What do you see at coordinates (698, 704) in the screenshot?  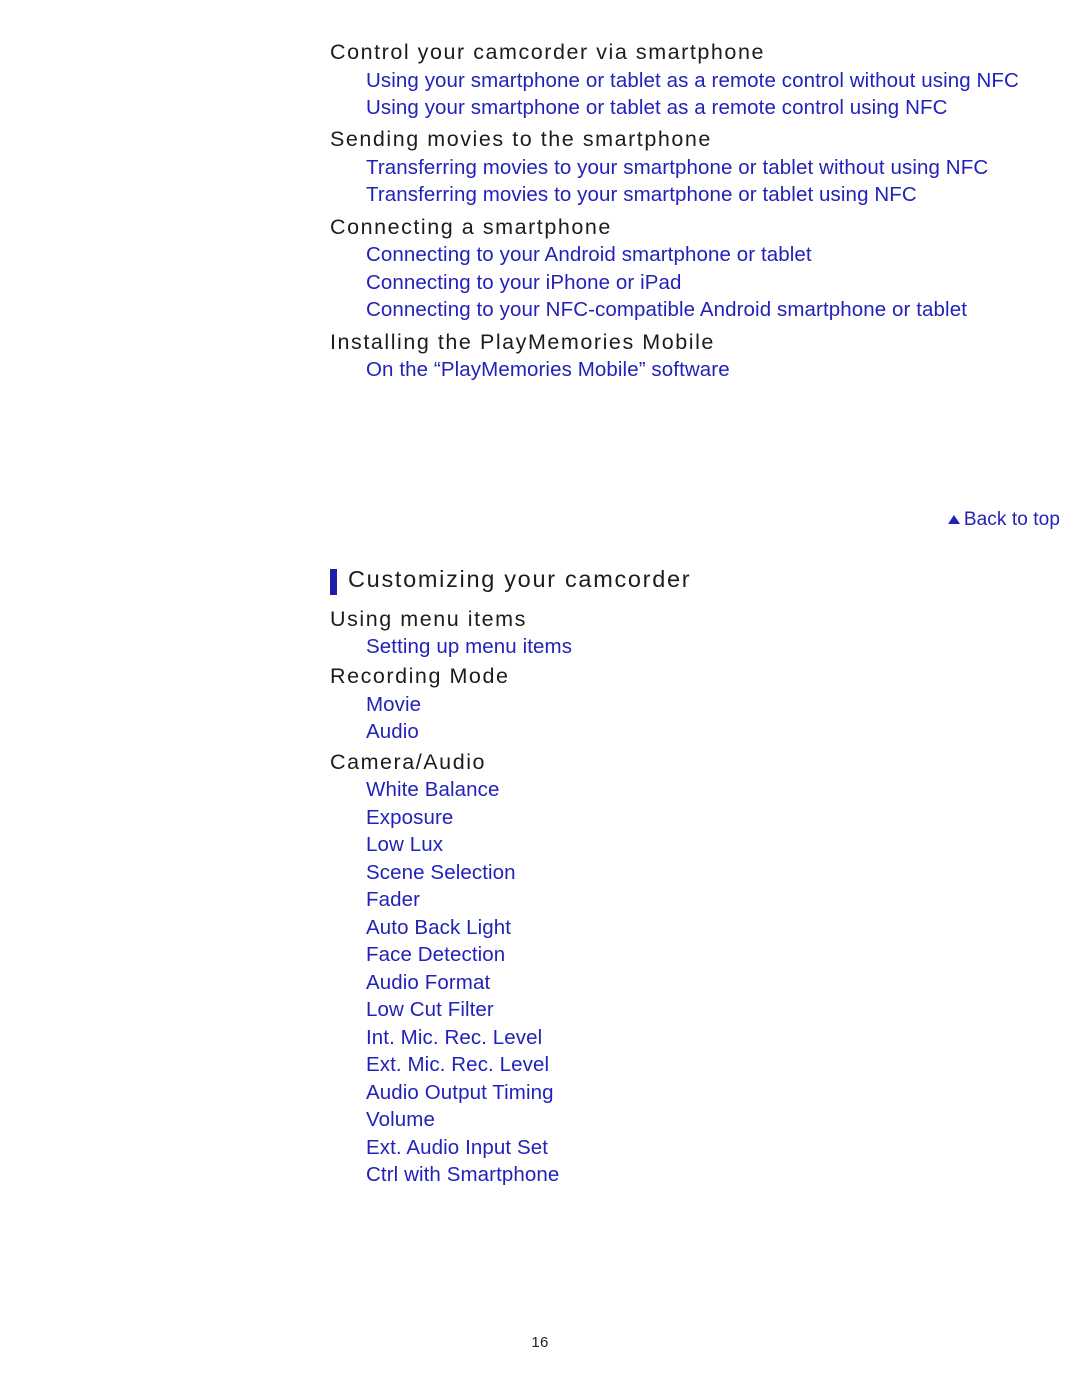 I see `toc-link: Movie` at bounding box center [698, 704].